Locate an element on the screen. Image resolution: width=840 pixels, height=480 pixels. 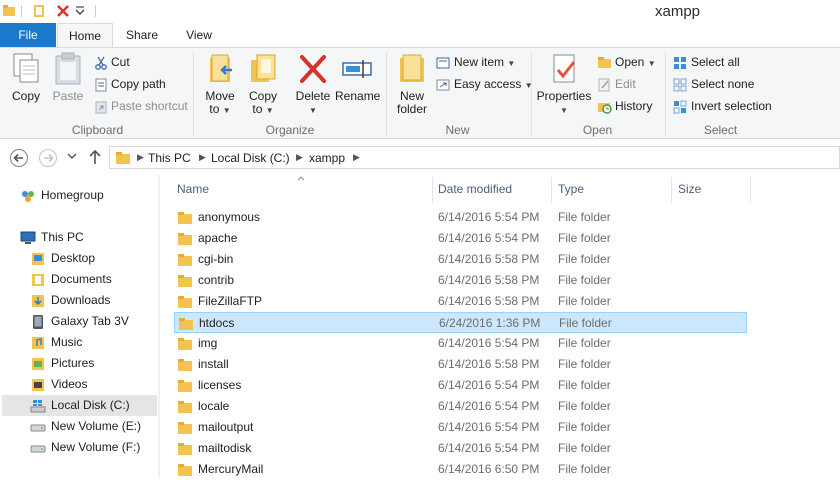
delete-icon is located at coordinates (63, 11).